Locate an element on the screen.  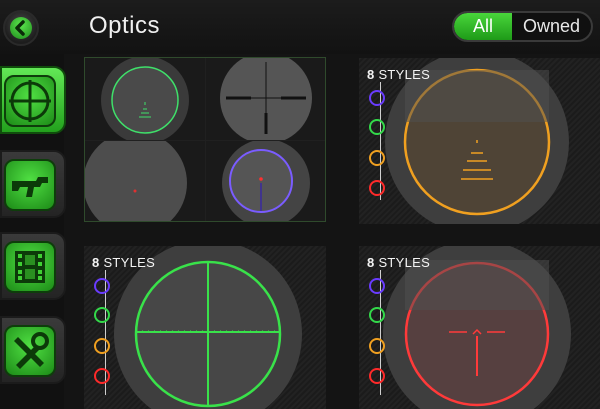
optic-preview-red-dot is located at coordinates (145, 181).